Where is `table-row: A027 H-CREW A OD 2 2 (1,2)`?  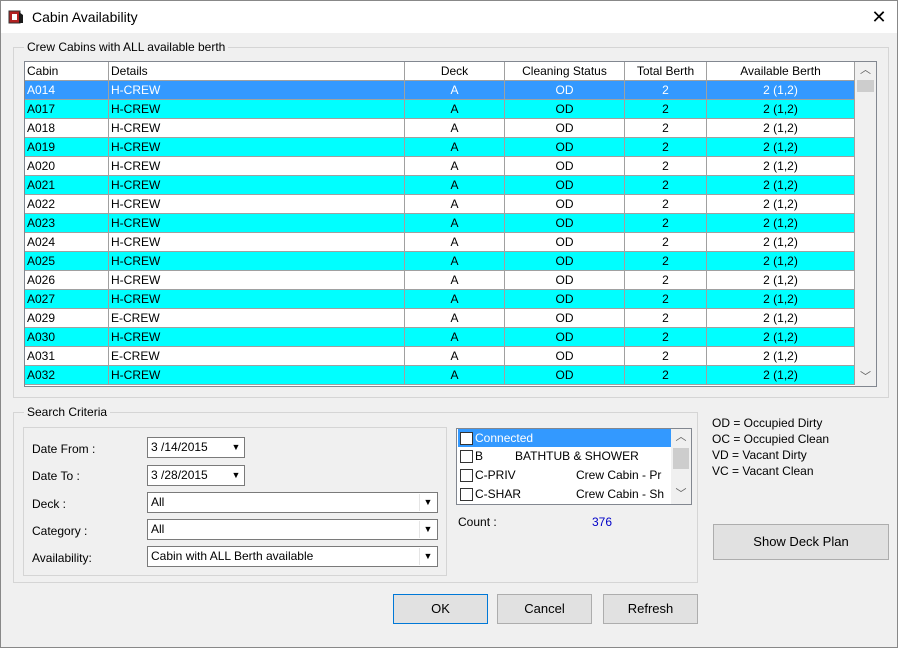 table-row: A027 H-CREW A OD 2 2 (1,2) is located at coordinates (440, 299).